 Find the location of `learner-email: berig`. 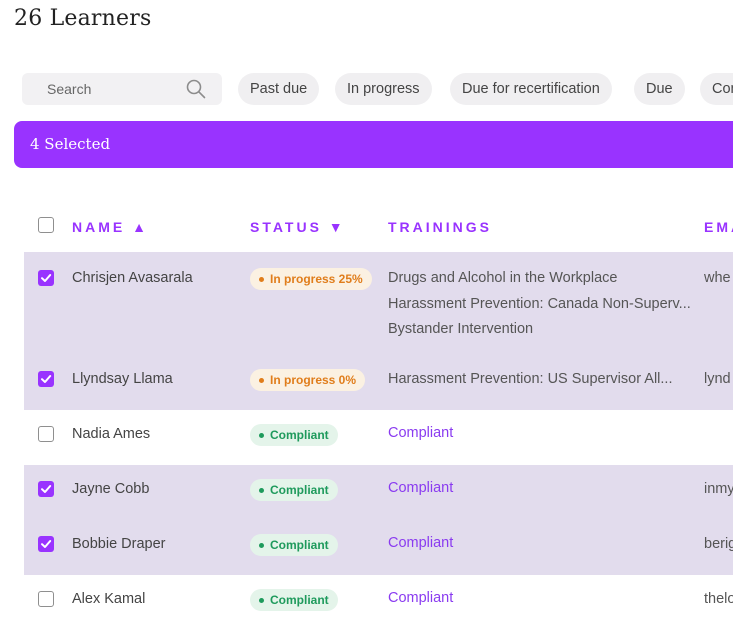

learner-email: berig is located at coordinates (718, 544).